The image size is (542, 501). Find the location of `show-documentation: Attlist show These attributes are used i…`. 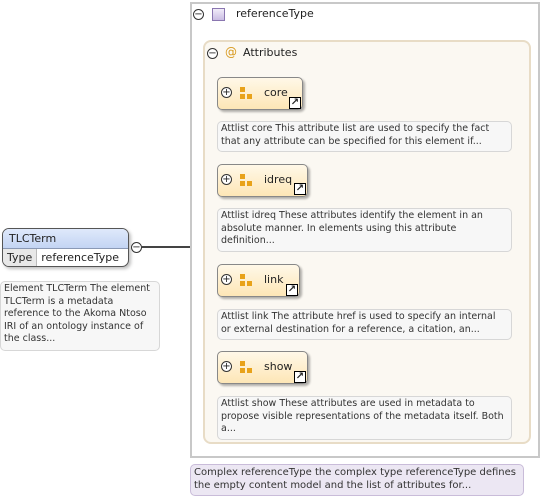

show-documentation: Attlist show These attributes are used i… is located at coordinates (364, 418).